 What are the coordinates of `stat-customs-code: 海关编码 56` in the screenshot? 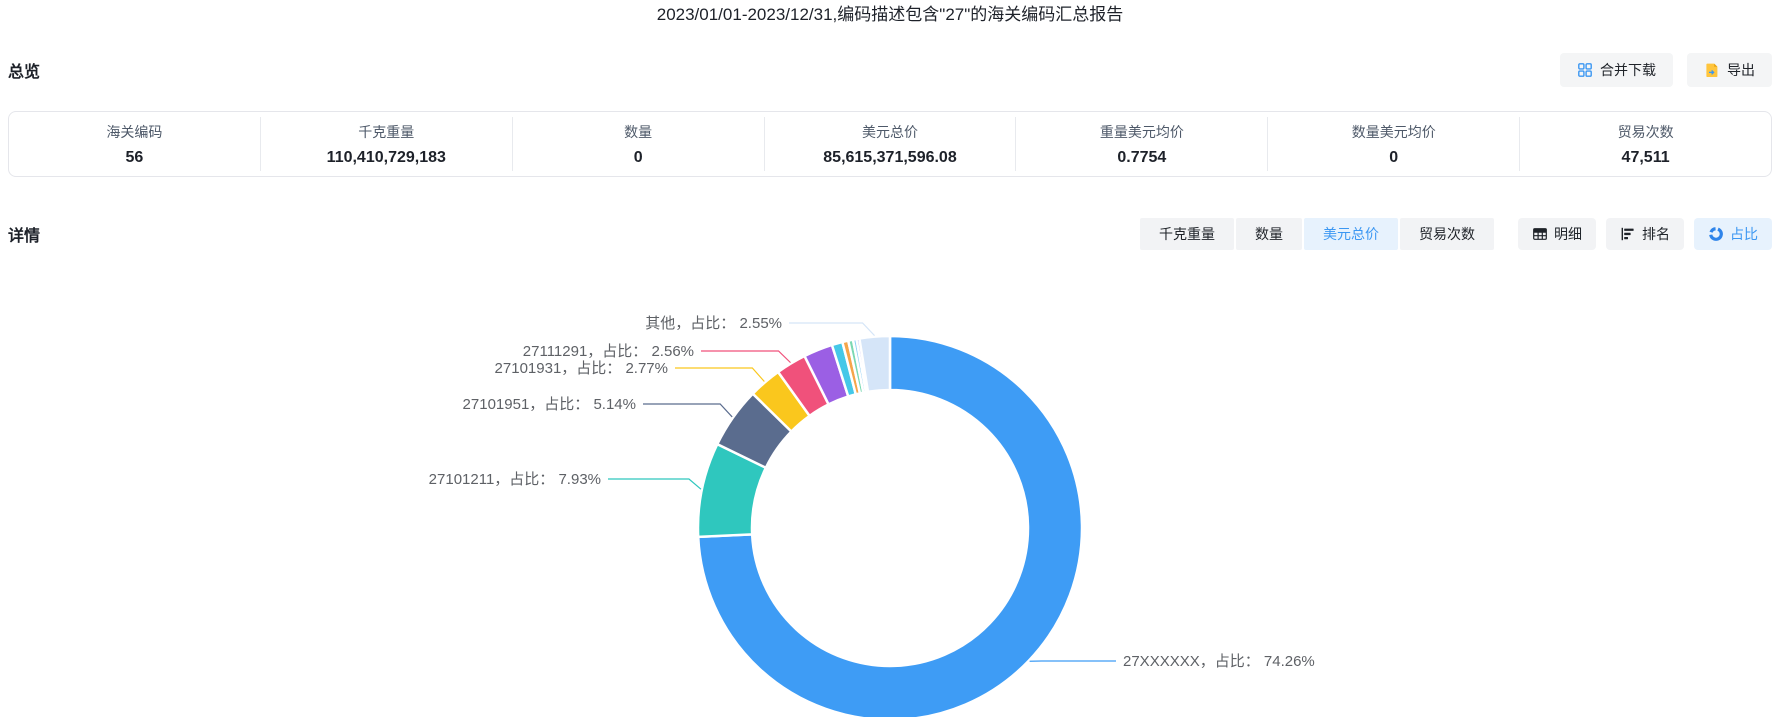 It's located at (134, 144).